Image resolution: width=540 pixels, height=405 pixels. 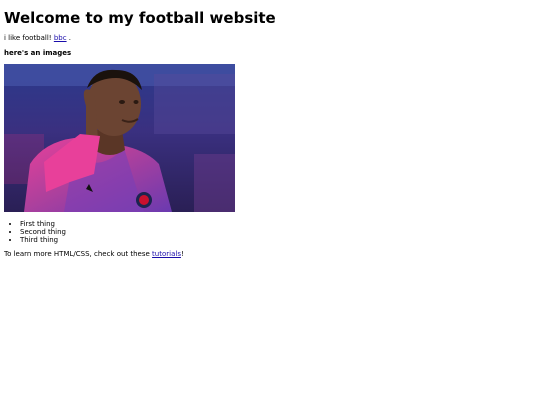 I want to click on things-list: First thing Second thing Third thing, so click(x=35, y=232).